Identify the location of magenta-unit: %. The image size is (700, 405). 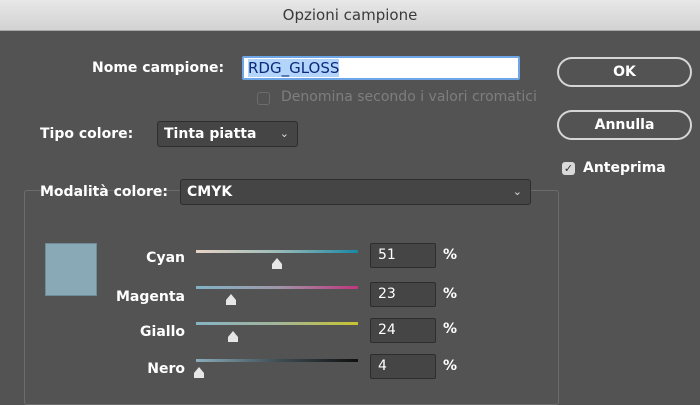
(450, 294).